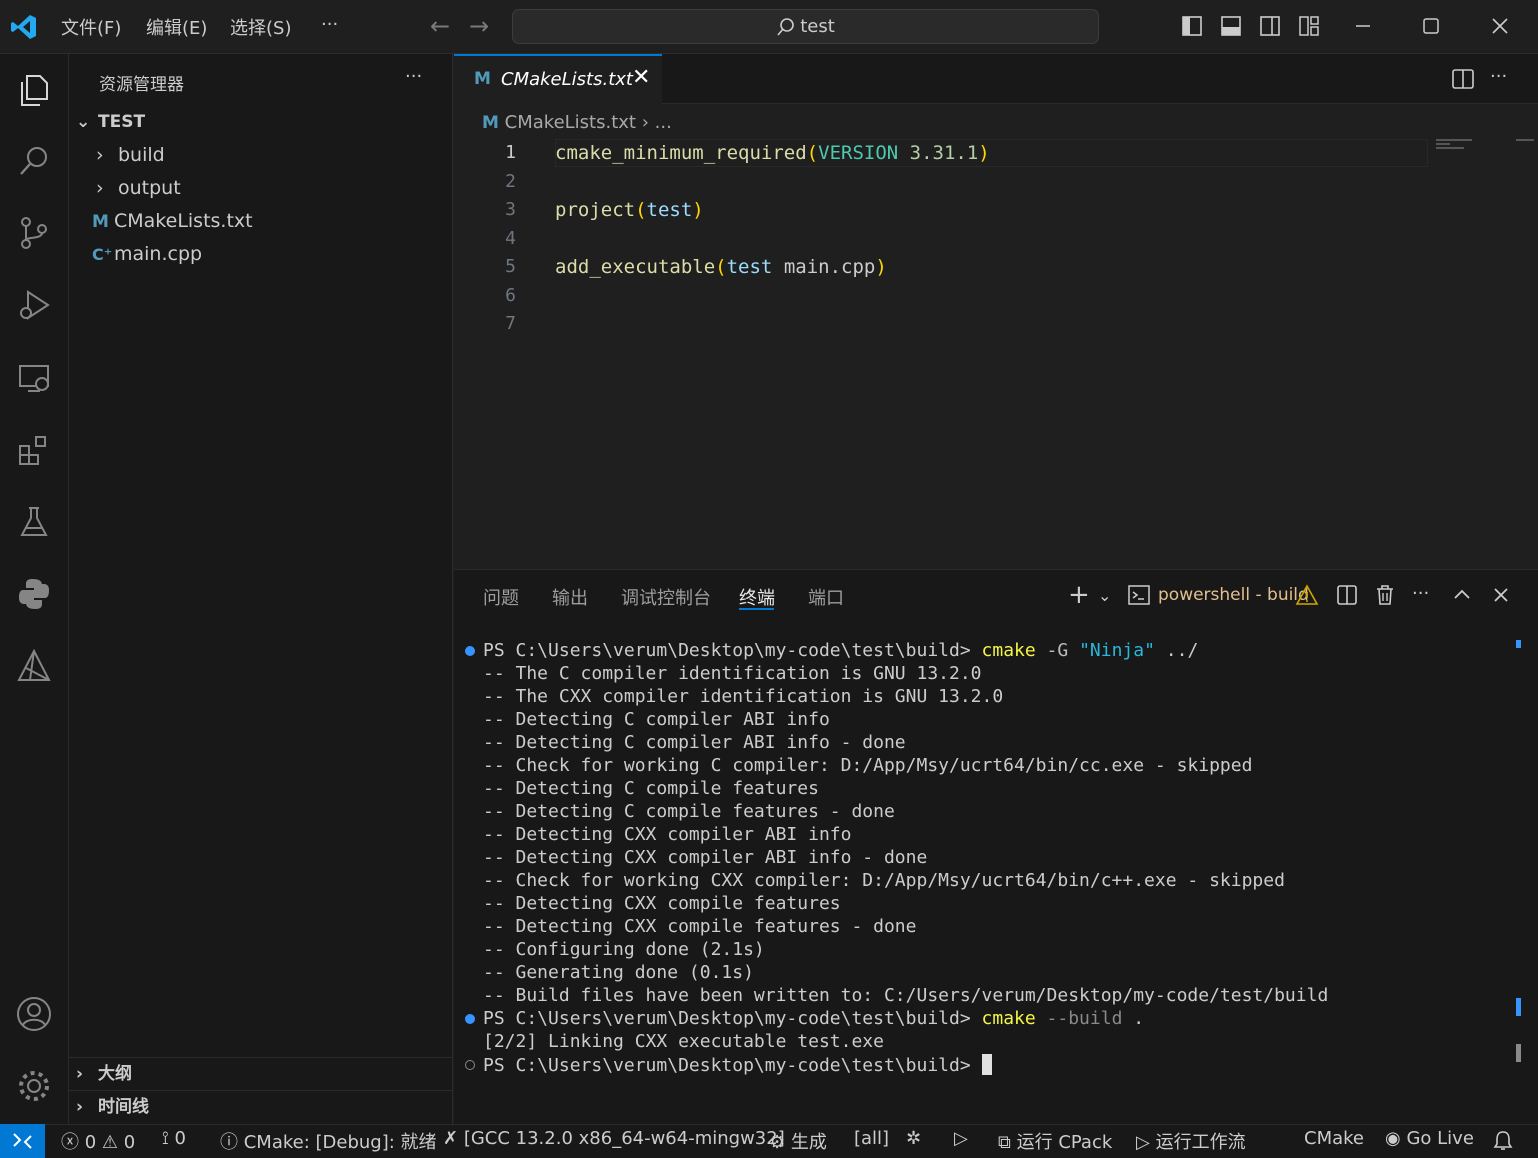 This screenshot has width=1538, height=1158. Describe the element at coordinates (1191, 1141) in the screenshot. I see `run-workflow-button: ▷ 运行工作流` at that location.